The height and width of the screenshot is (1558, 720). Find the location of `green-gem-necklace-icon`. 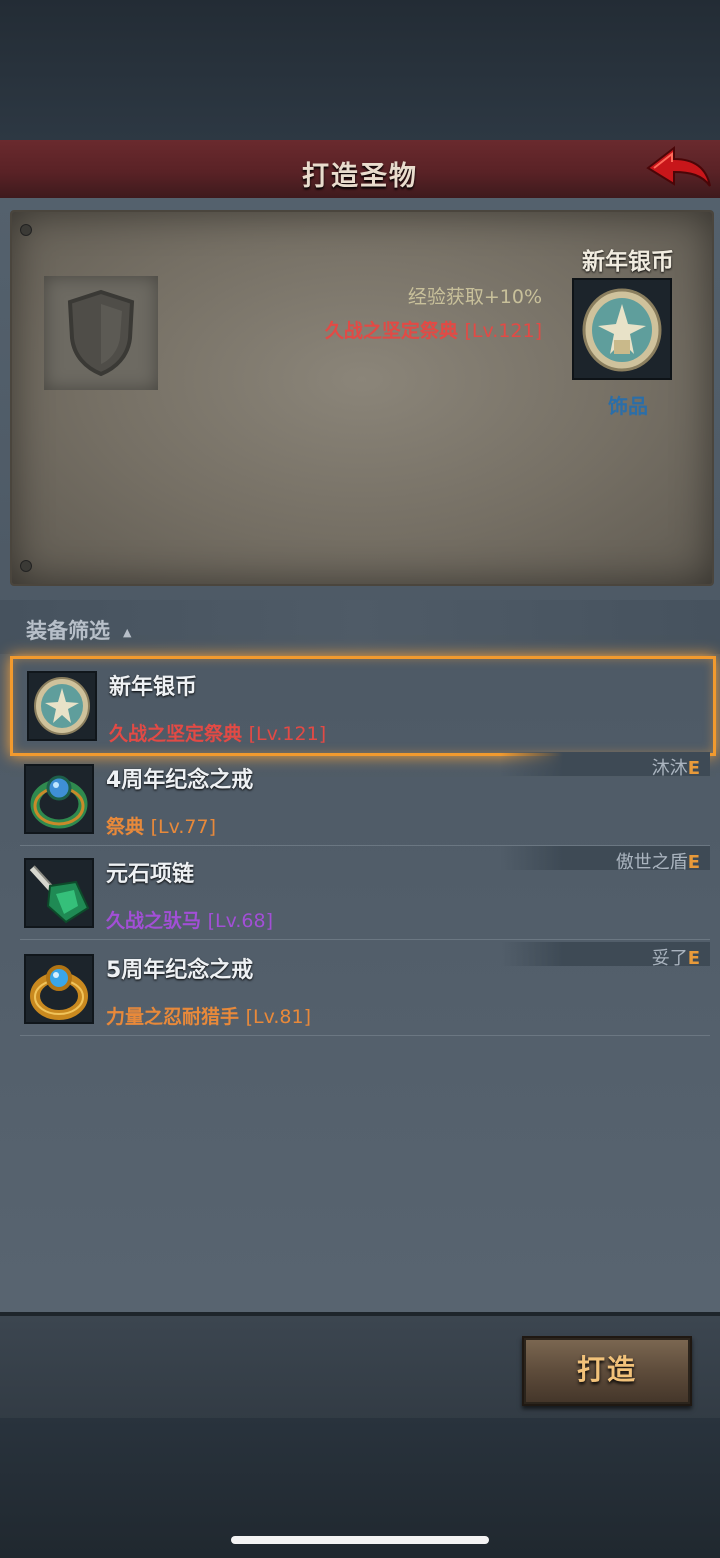

green-gem-necklace-icon is located at coordinates (59, 894).